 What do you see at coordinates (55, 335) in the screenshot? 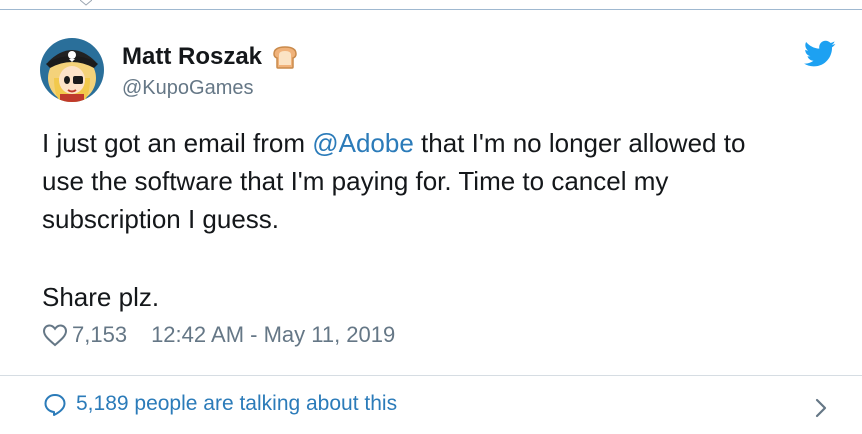
I see `heart-outline-icon` at bounding box center [55, 335].